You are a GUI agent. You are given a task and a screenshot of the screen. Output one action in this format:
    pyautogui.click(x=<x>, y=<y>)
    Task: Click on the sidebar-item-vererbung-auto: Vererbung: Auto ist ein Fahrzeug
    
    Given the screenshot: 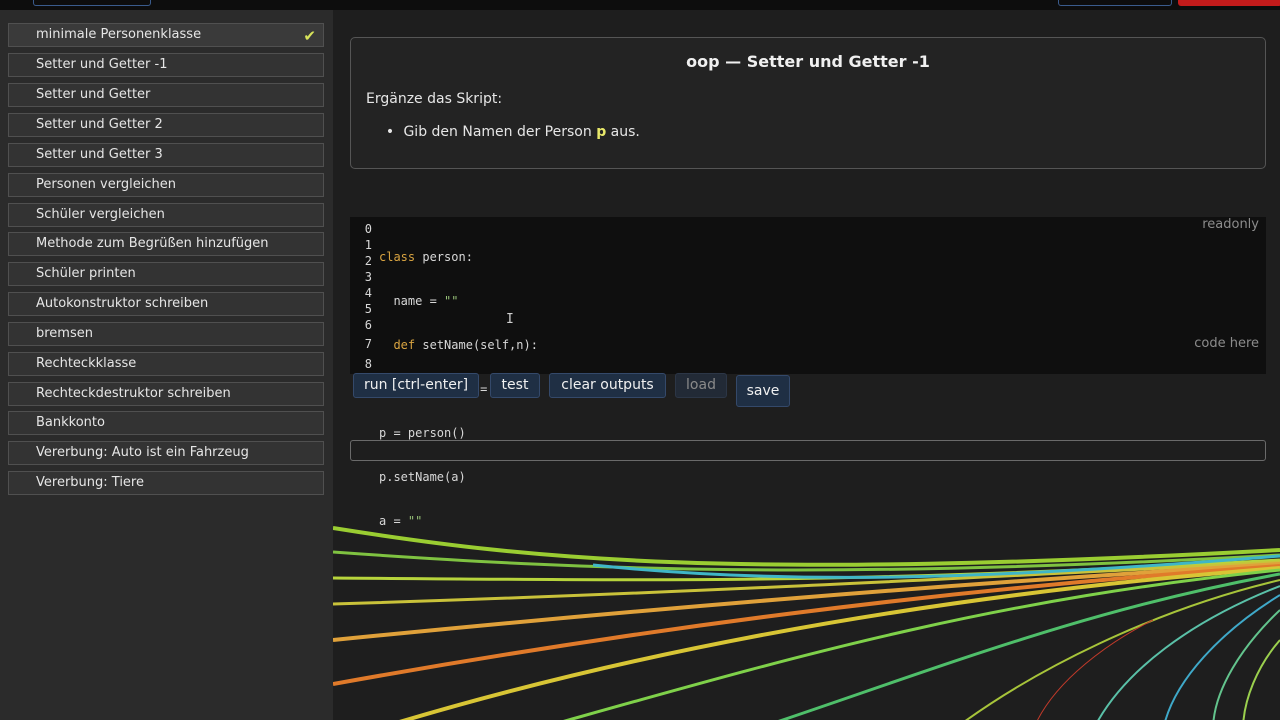 What is the action you would take?
    pyautogui.click(x=166, y=453)
    